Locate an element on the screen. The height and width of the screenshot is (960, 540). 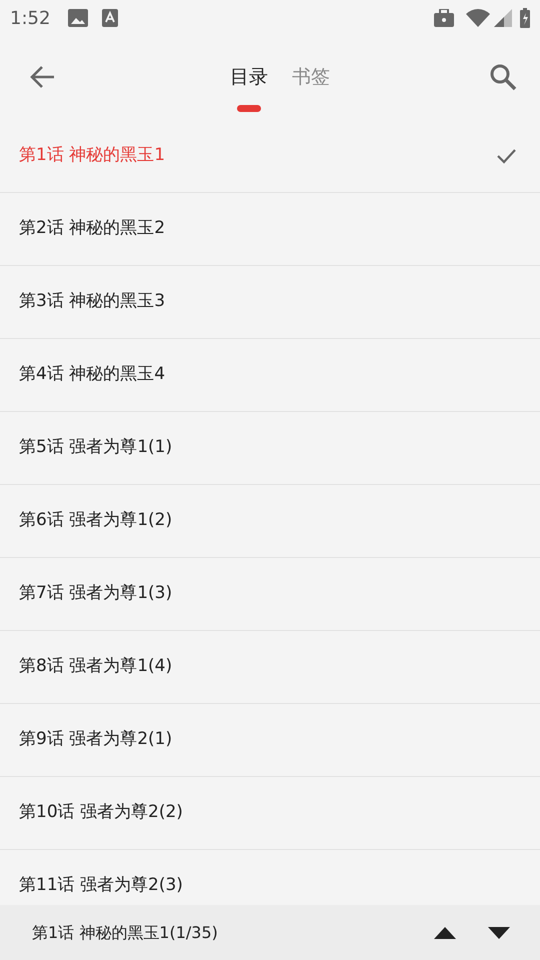
up-triangle-icon is located at coordinates (445, 932).